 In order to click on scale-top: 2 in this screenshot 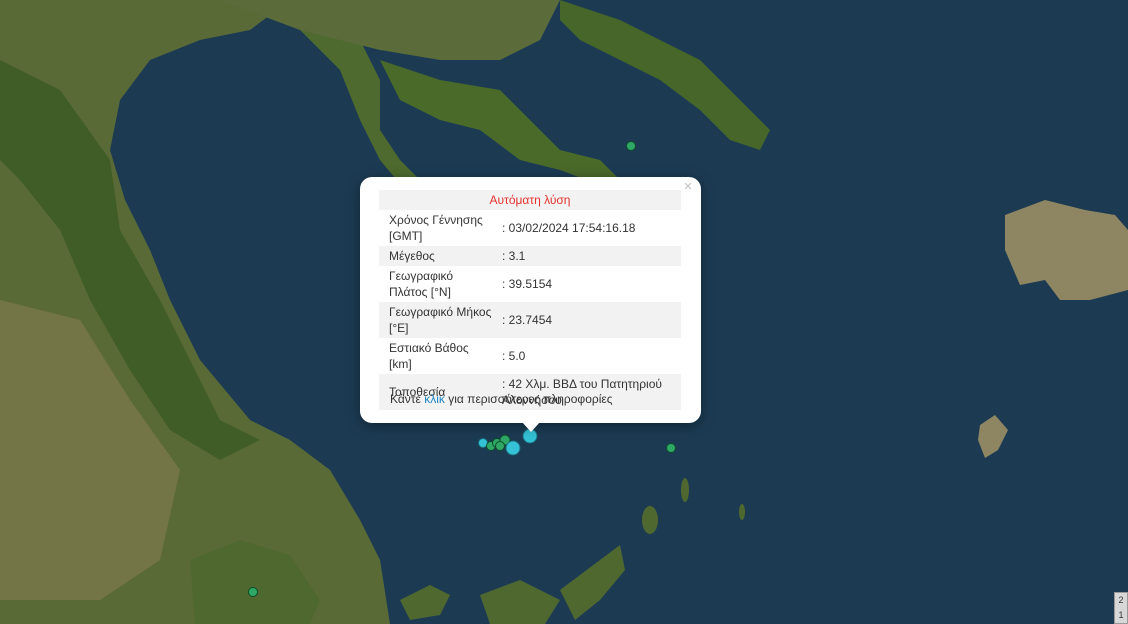, I will do `click(1121, 600)`.